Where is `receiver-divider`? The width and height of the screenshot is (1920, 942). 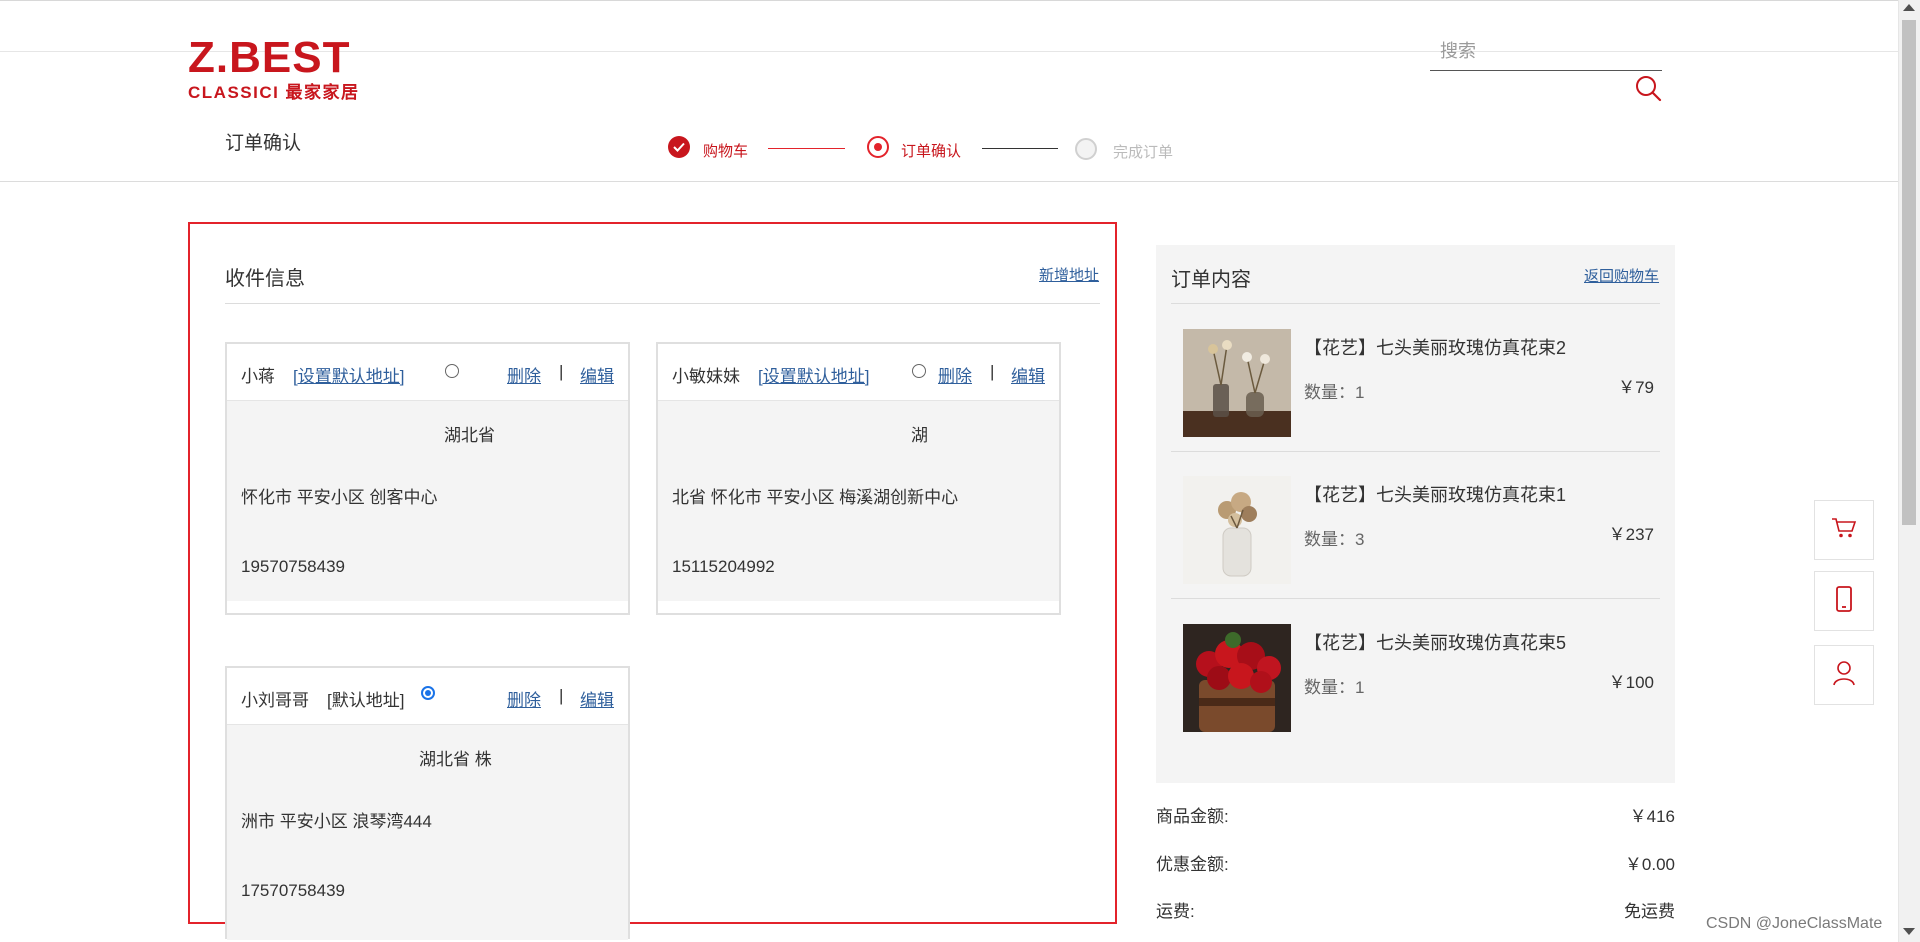
receiver-divider is located at coordinates (662, 303).